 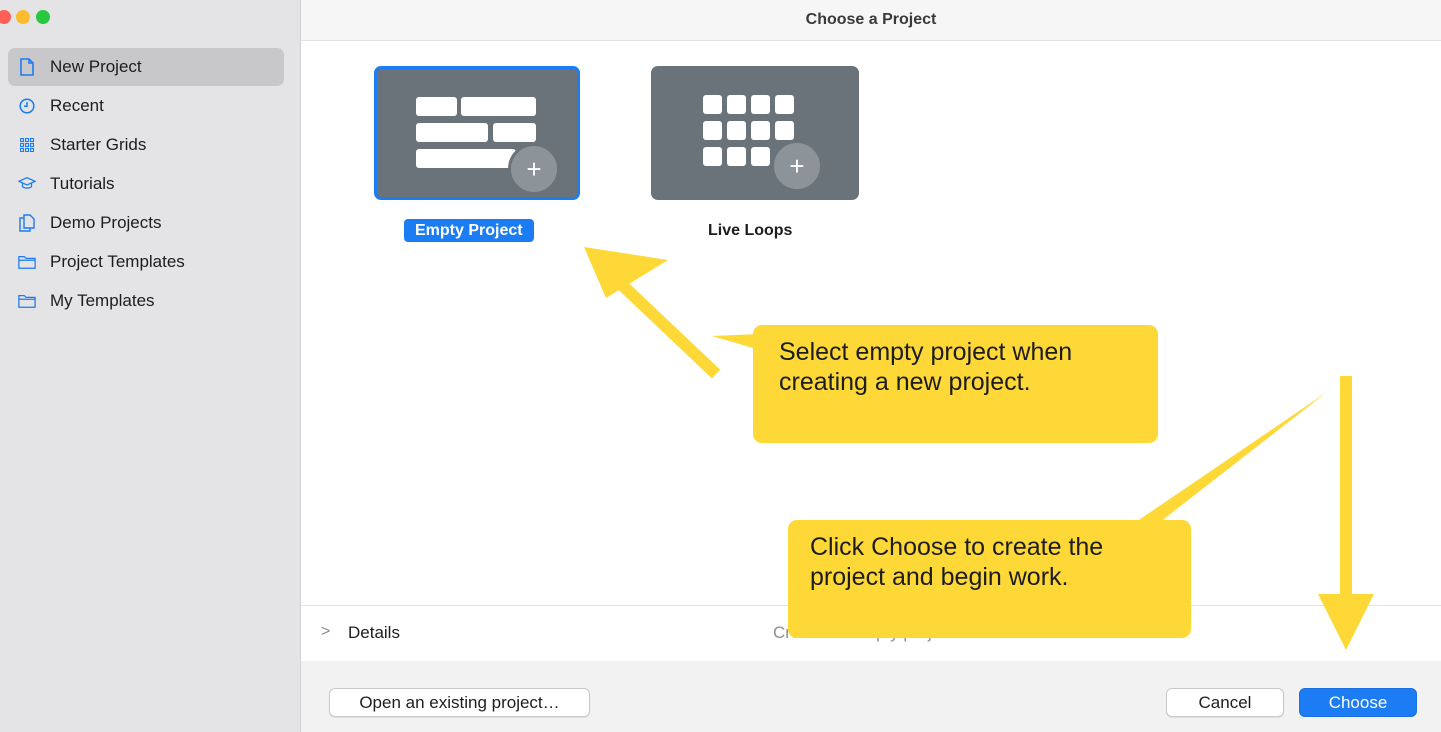 What do you see at coordinates (27, 184) in the screenshot?
I see `graduation-cap-icon` at bounding box center [27, 184].